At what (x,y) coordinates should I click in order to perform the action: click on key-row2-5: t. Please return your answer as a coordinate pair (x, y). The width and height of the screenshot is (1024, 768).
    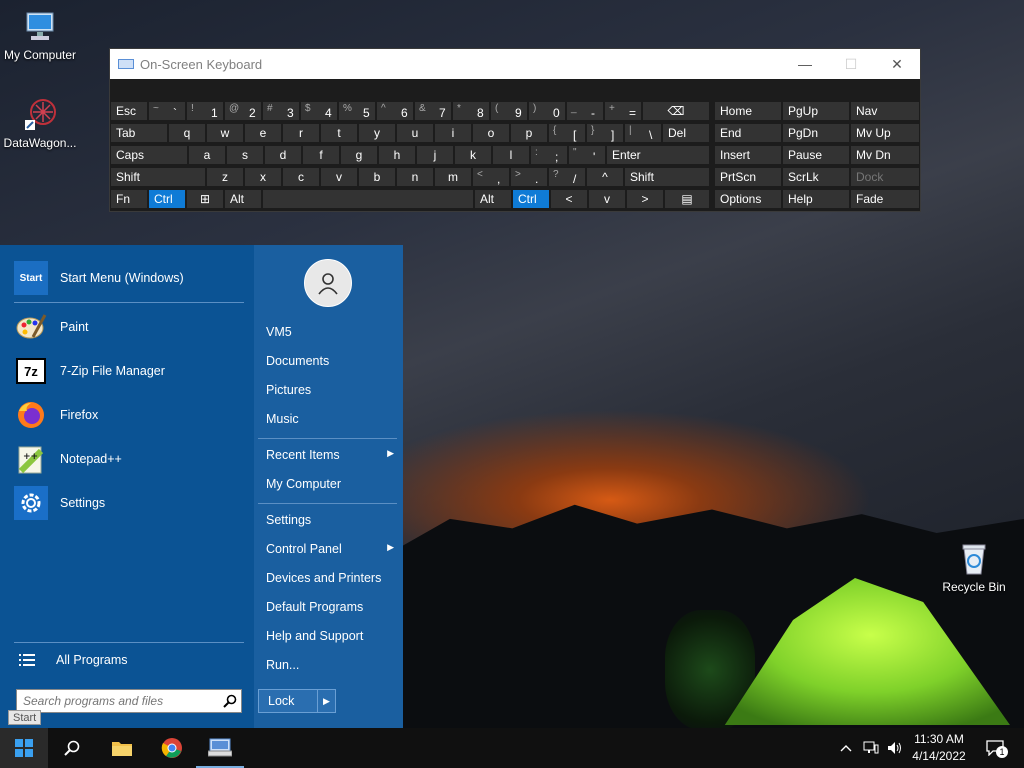
    Looking at the image, I should click on (339, 133).